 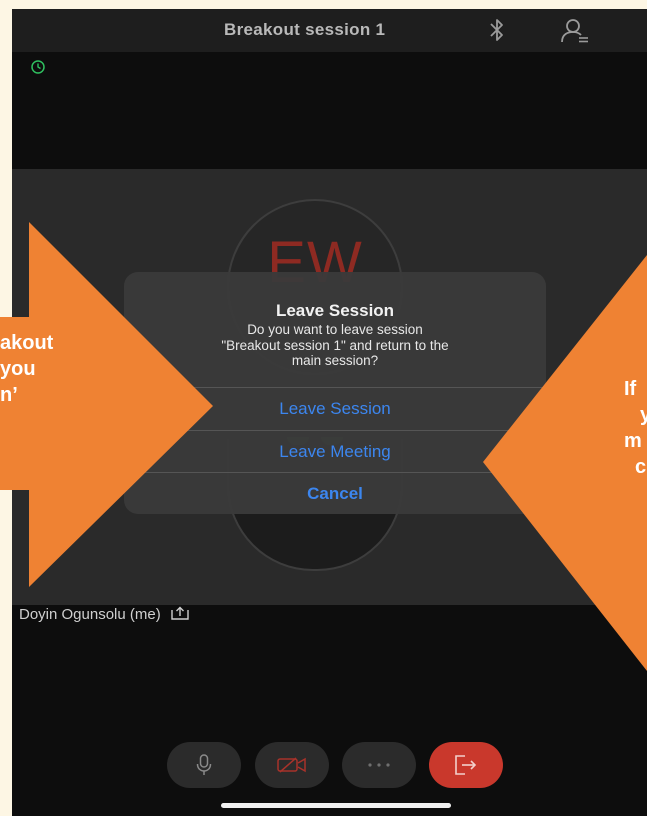 I want to click on annotation-line: y, so click(x=643, y=415).